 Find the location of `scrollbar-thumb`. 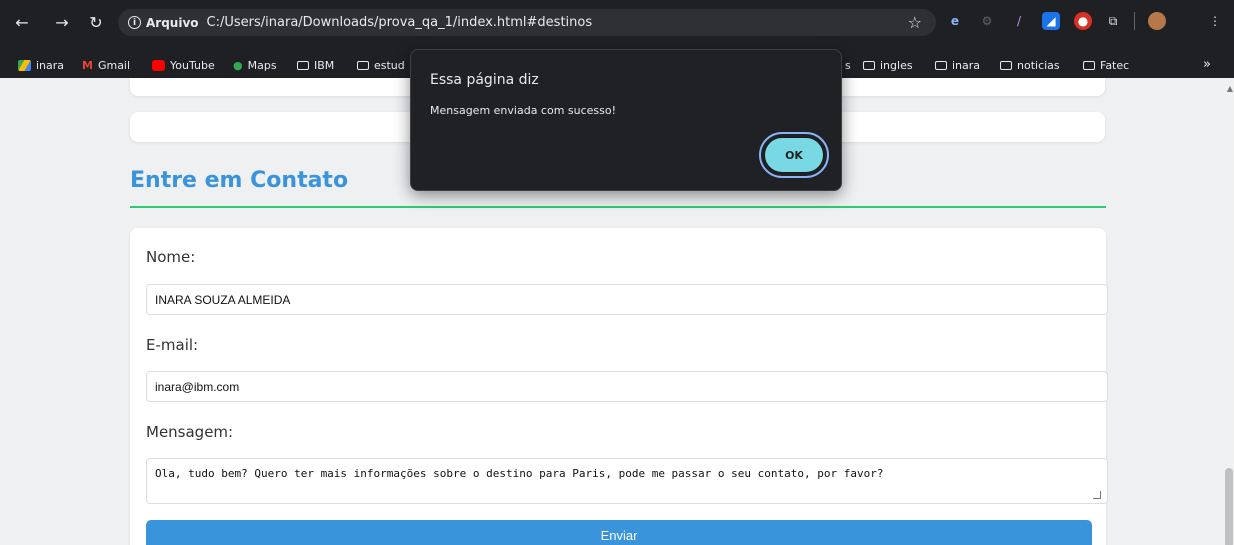

scrollbar-thumb is located at coordinates (1229, 506).